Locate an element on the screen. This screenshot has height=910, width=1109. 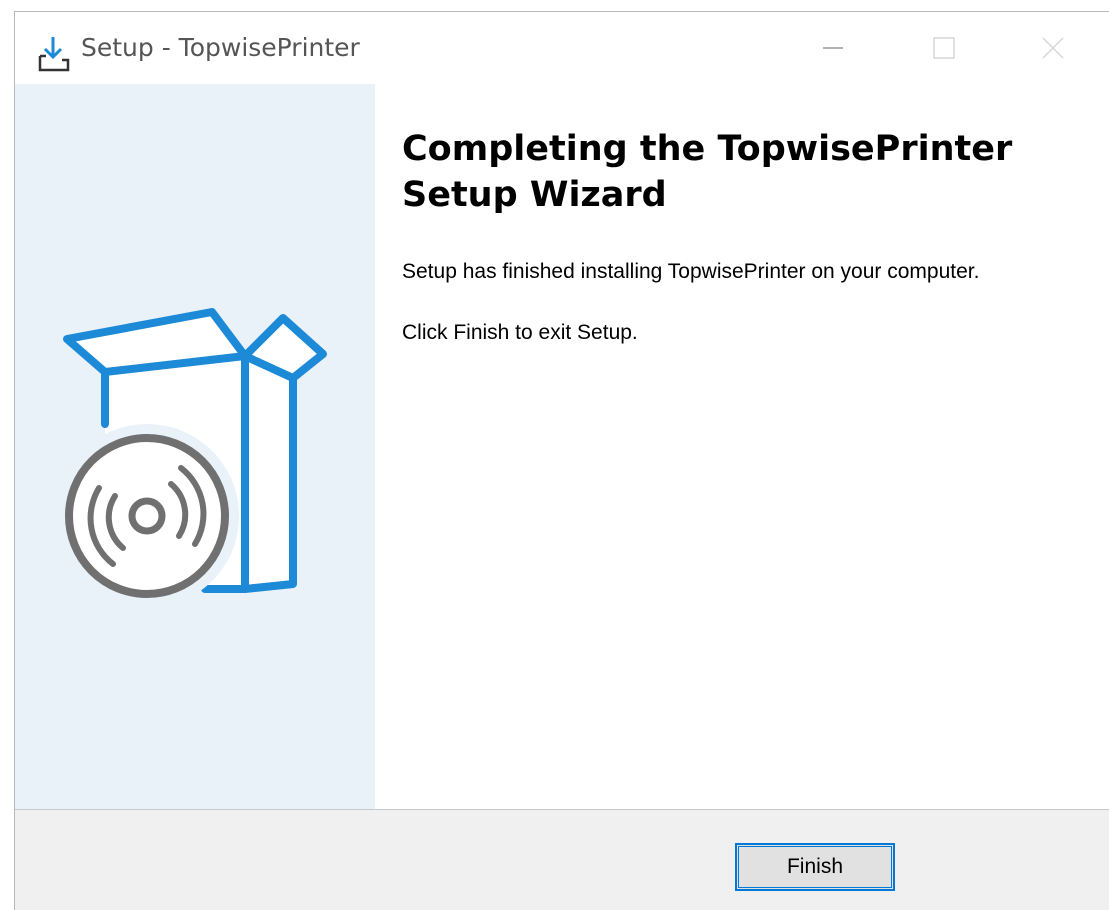
title-bar: Setup - TopwisePrinter is located at coordinates (562, 48).